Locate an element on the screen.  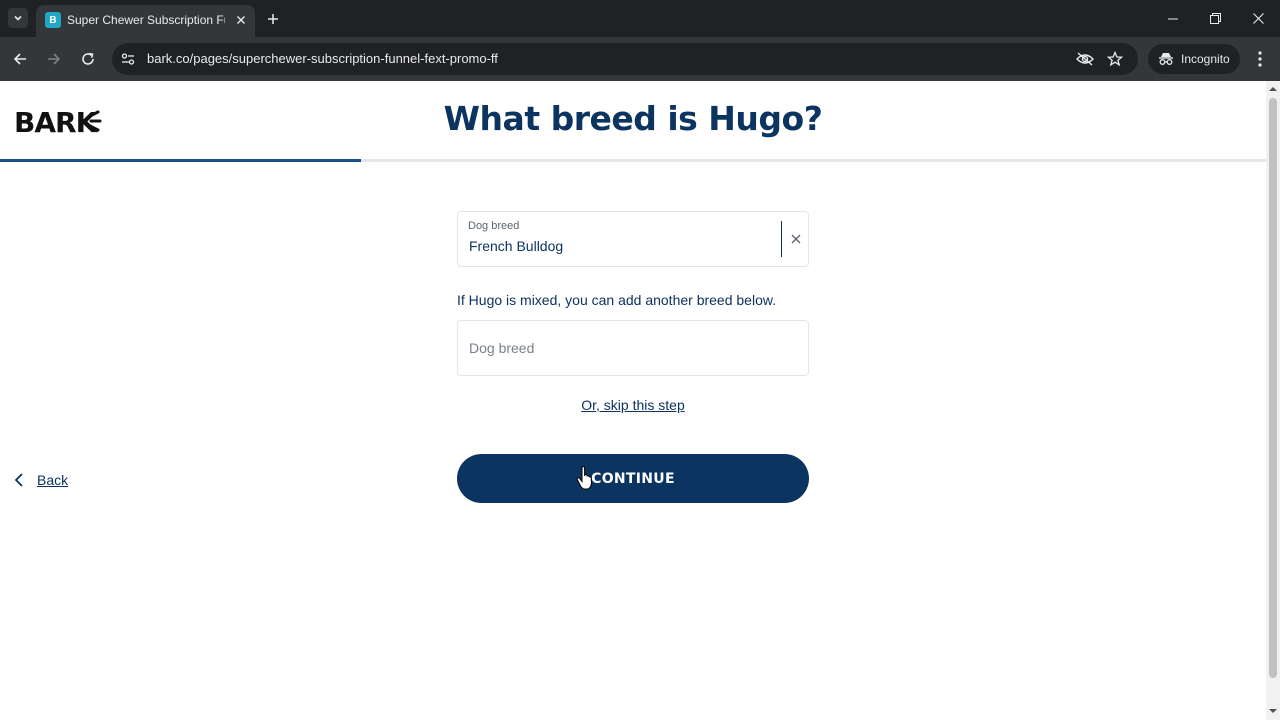
arrow-right-icon is located at coordinates (54, 59).